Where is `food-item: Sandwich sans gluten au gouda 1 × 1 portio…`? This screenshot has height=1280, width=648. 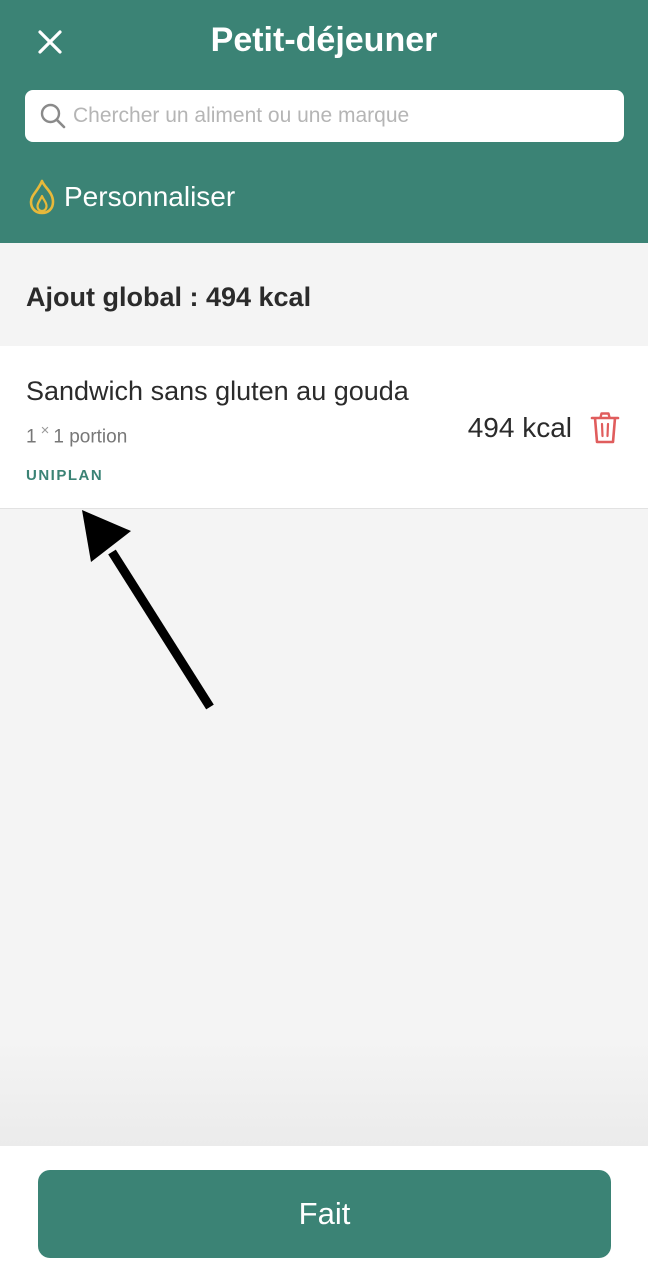 food-item: Sandwich sans gluten au gouda 1 × 1 portio… is located at coordinates (324, 427).